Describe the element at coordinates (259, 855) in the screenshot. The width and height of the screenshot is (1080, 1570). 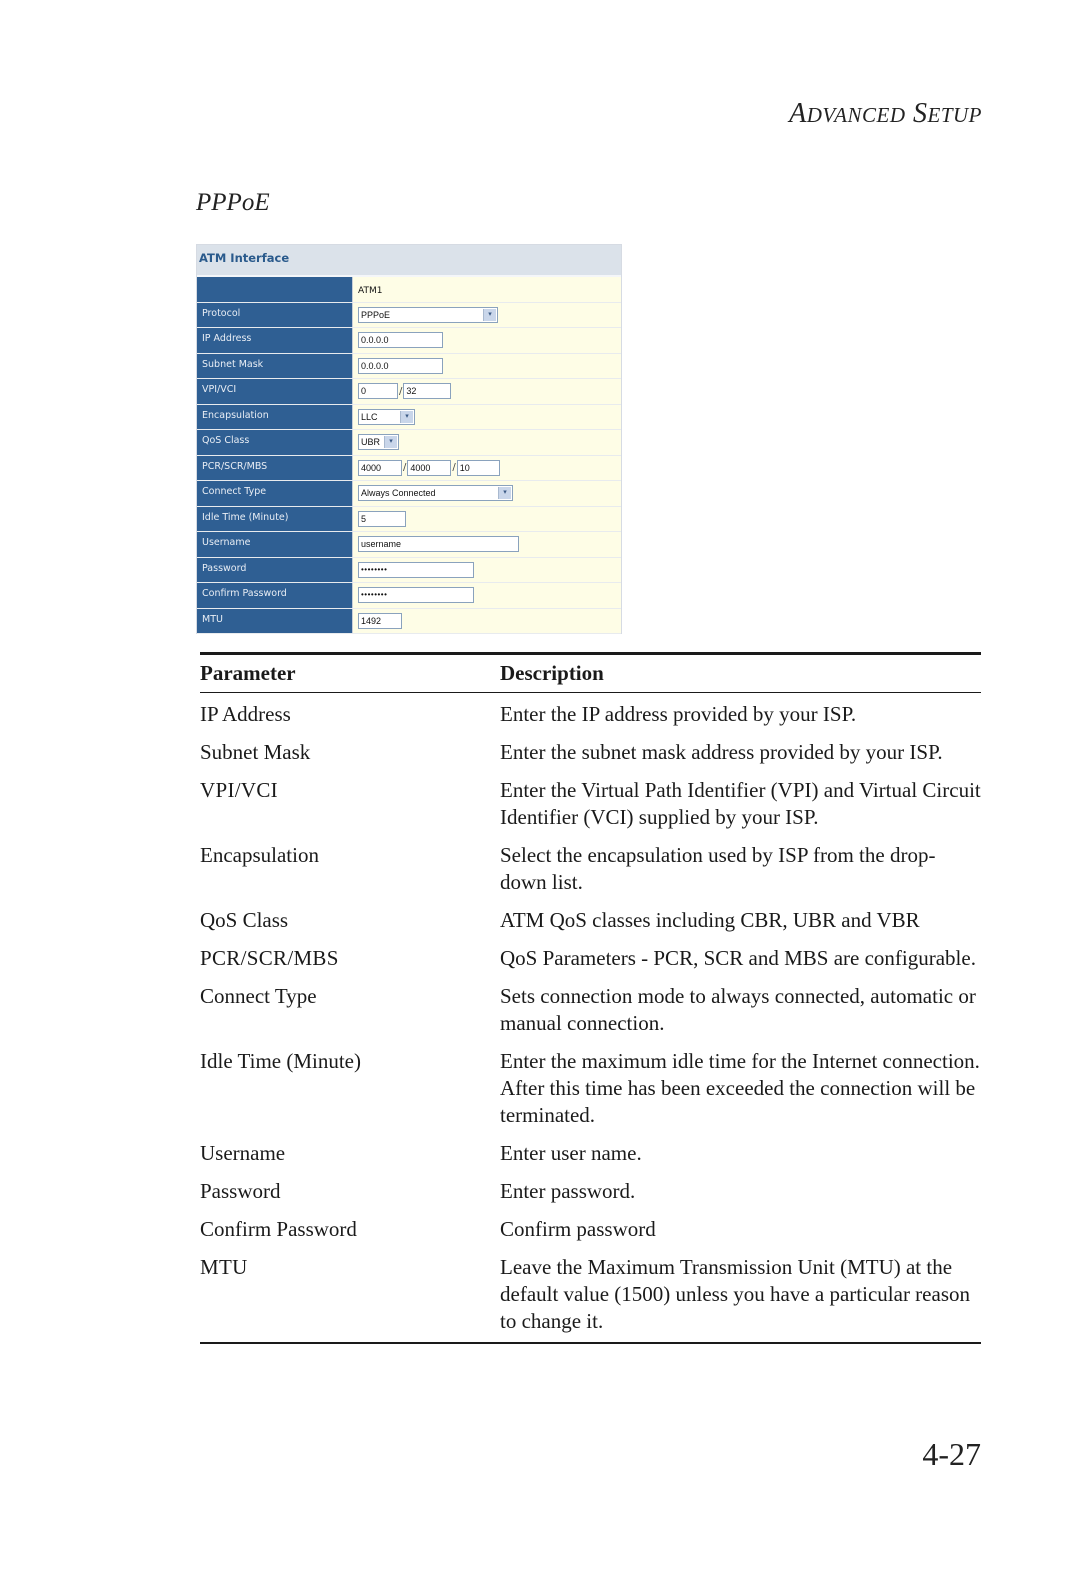
I see `parameter-cell: Encapsulation` at that location.